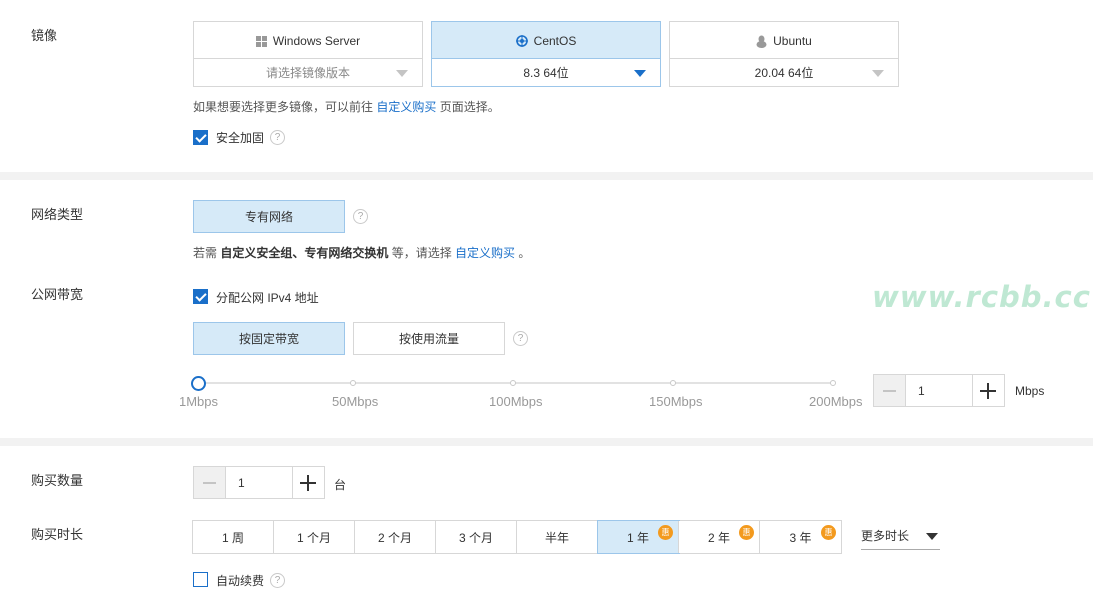 The image size is (1093, 605). I want to click on duration-option-label: 1 个月, so click(313, 537).